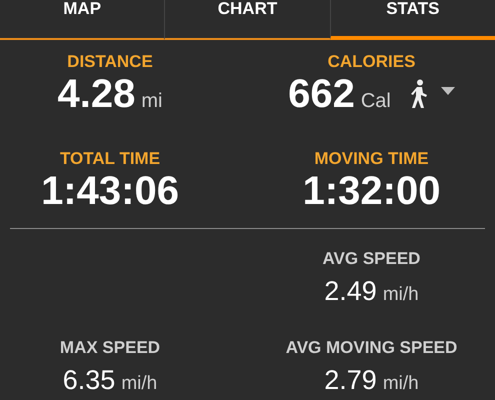  What do you see at coordinates (82, 20) in the screenshot?
I see `tab: MAP` at bounding box center [82, 20].